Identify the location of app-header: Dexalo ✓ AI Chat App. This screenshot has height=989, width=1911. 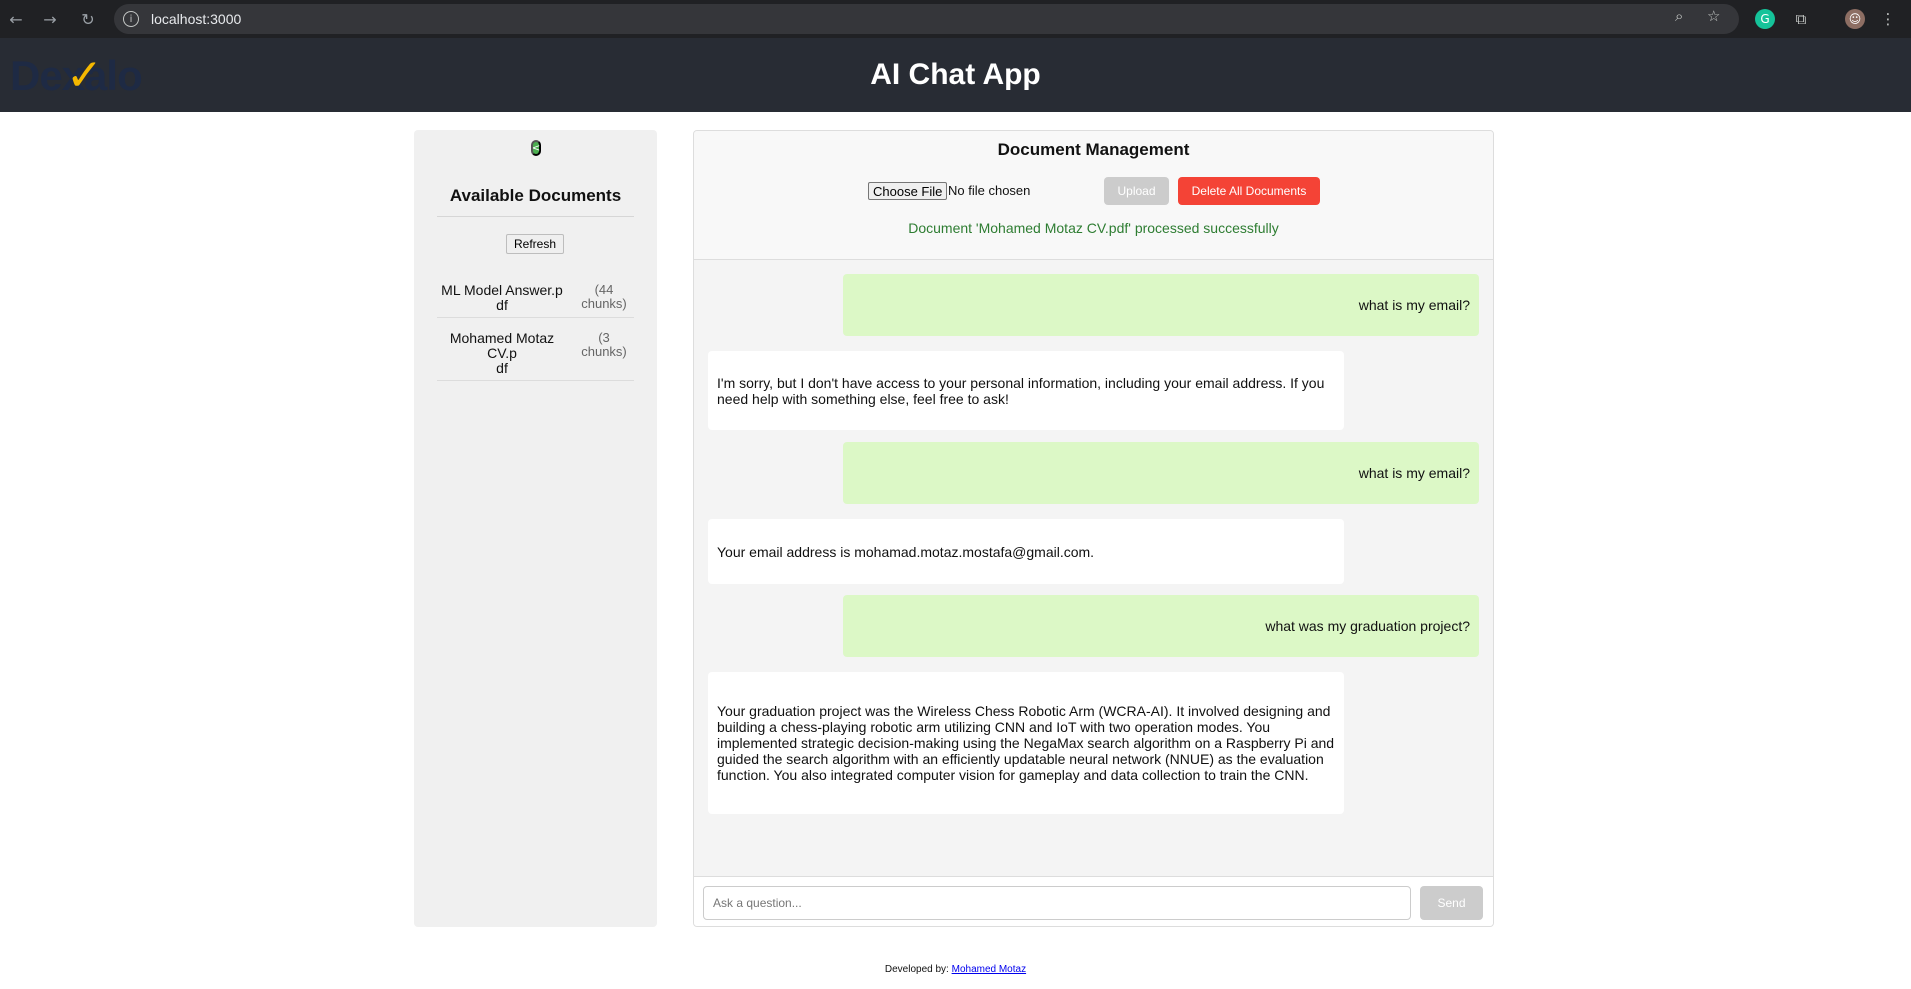
(955, 75).